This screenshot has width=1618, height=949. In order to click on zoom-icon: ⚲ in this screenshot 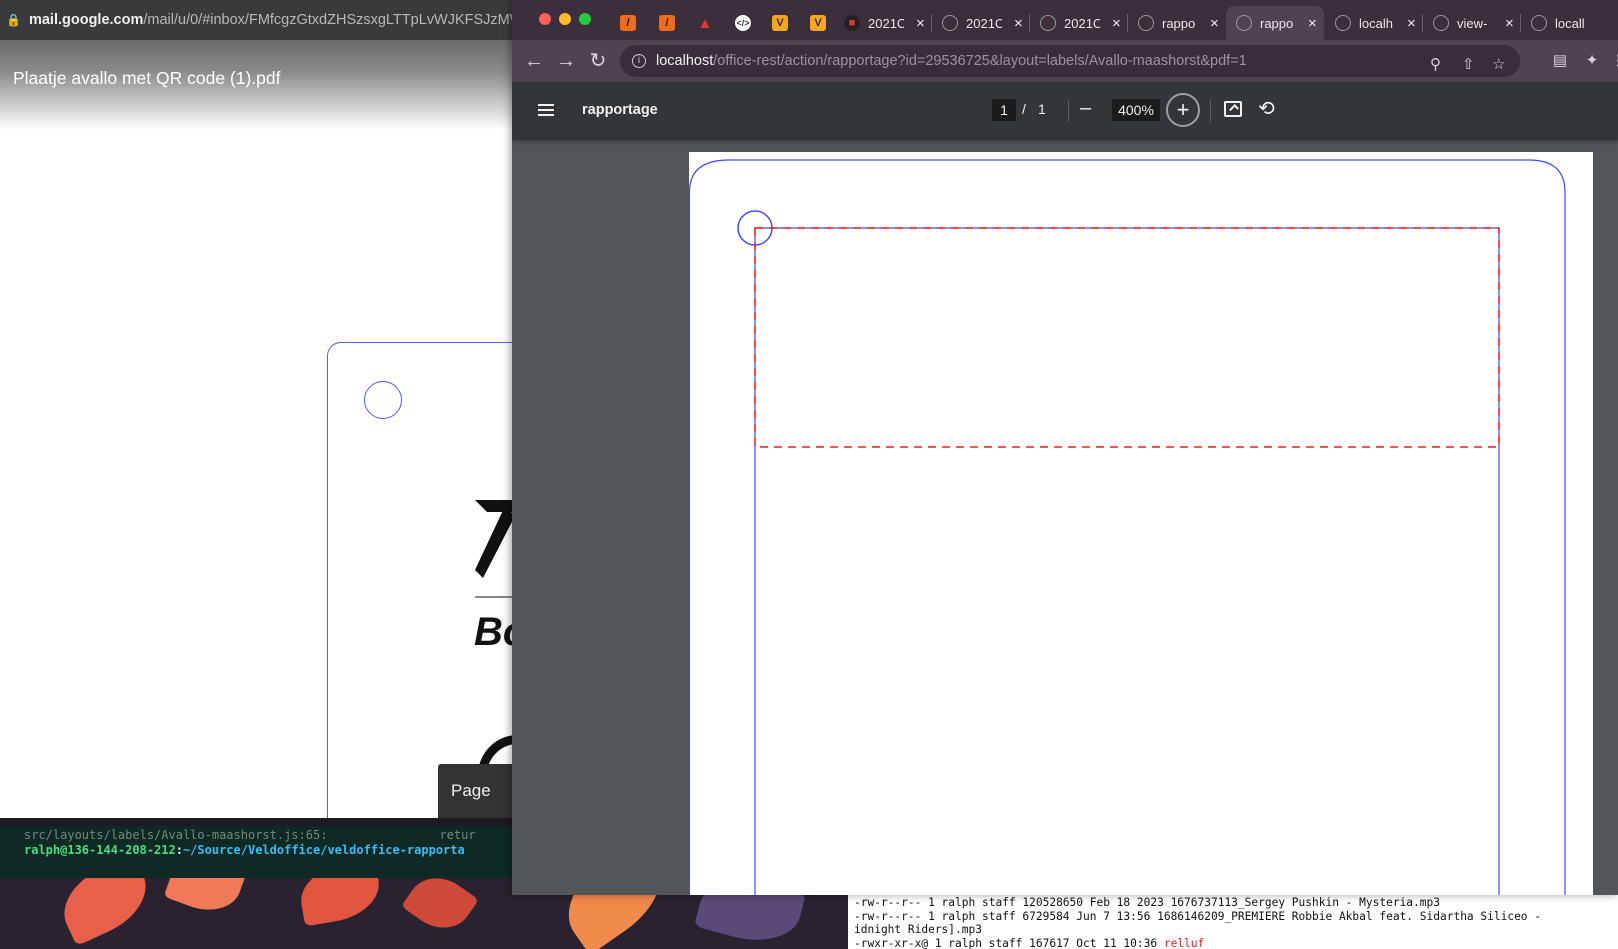, I will do `click(1435, 64)`.